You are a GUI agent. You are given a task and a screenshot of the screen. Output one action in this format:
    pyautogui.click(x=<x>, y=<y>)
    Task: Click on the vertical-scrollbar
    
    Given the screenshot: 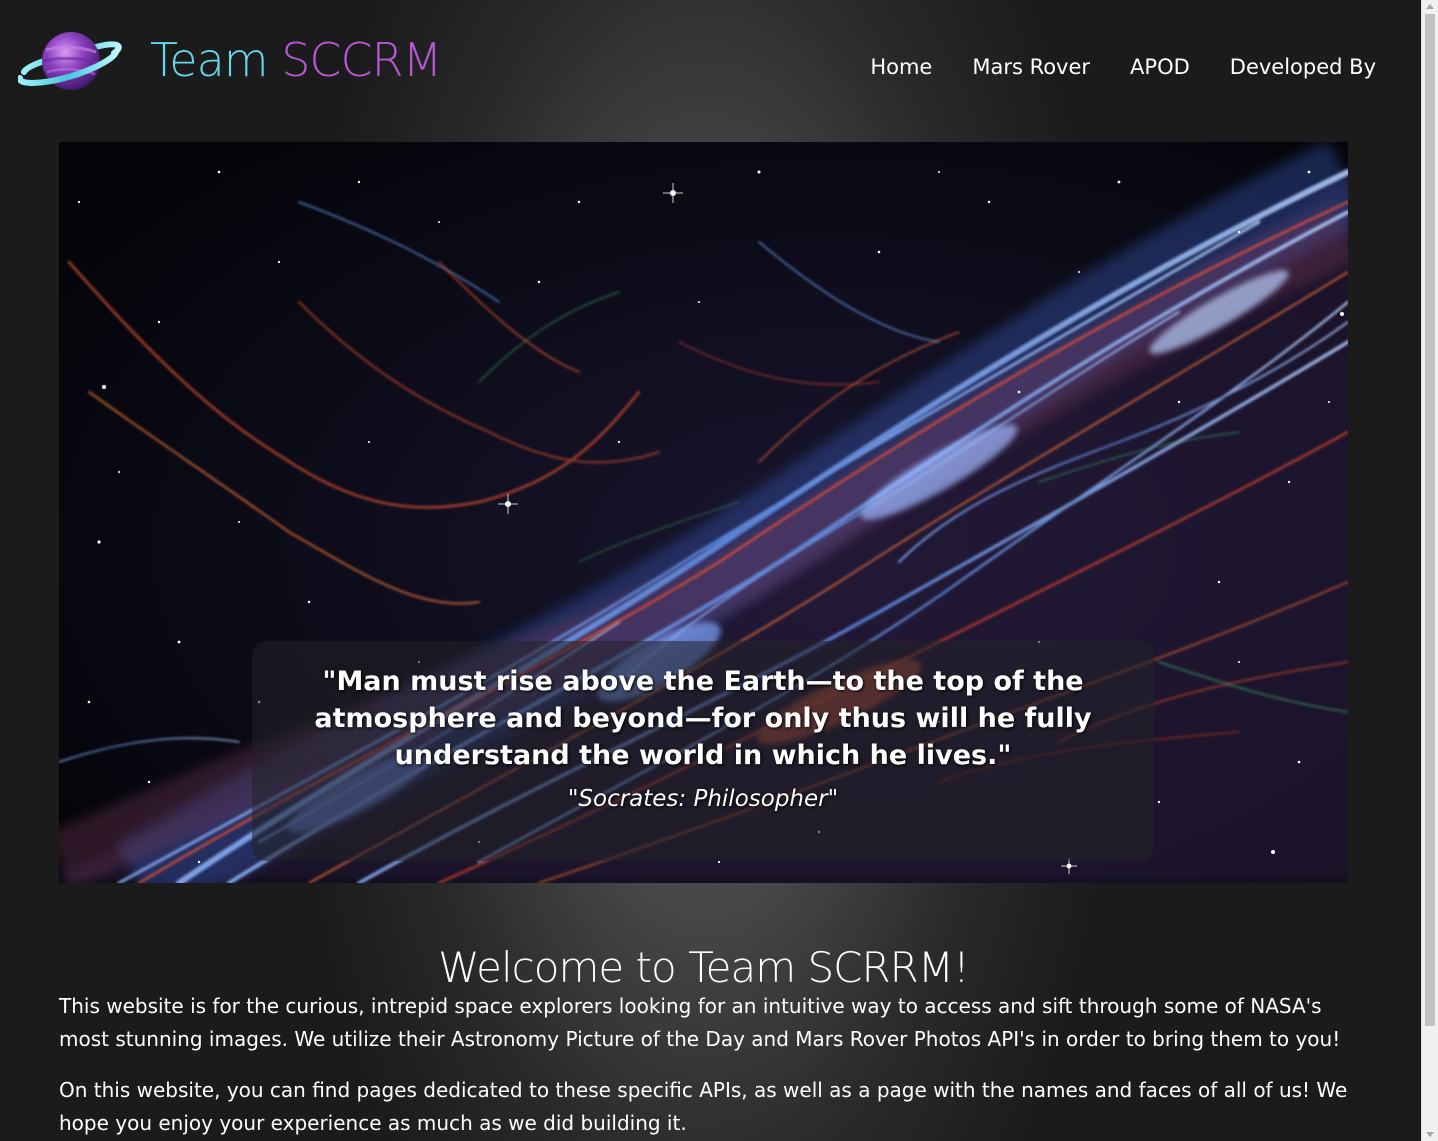 What is the action you would take?
    pyautogui.click(x=1429, y=570)
    